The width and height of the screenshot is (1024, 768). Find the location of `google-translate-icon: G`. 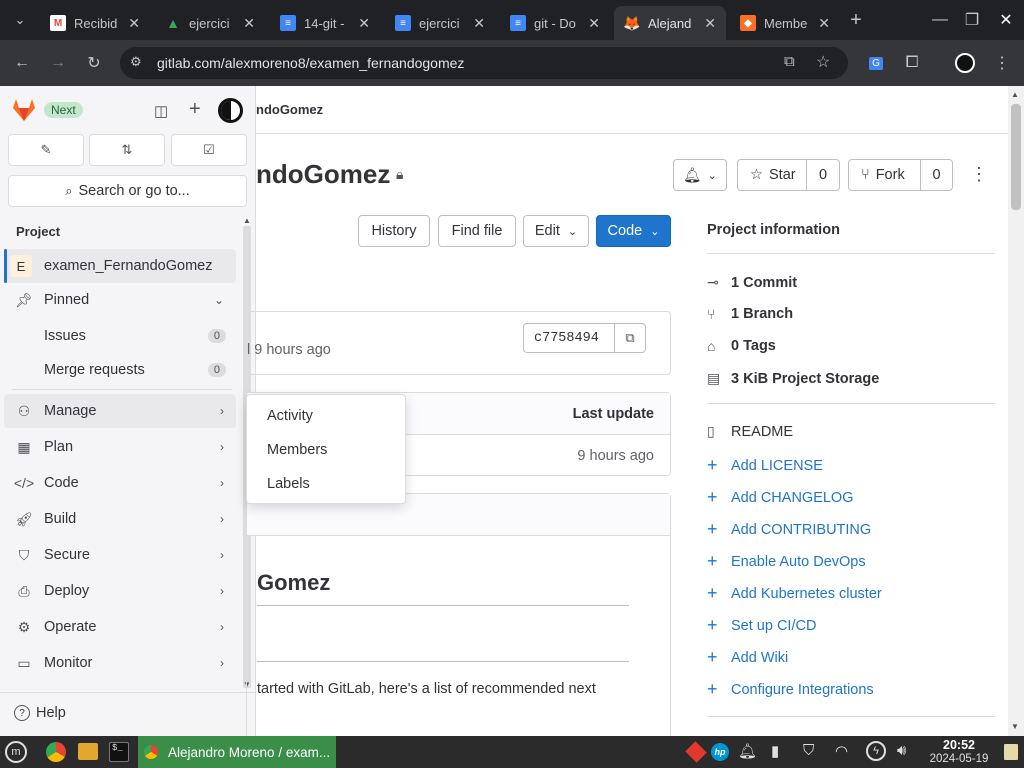

google-translate-icon: G is located at coordinates (876, 63).